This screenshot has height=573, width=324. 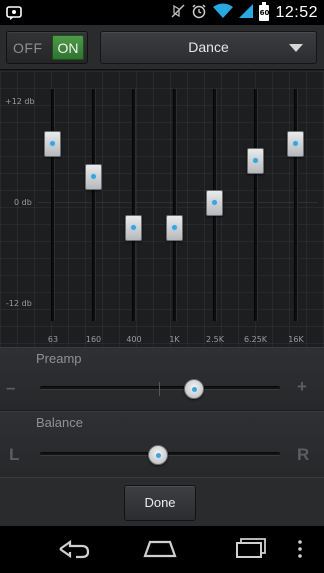 What do you see at coordinates (73, 549) in the screenshot?
I see `back-icon` at bounding box center [73, 549].